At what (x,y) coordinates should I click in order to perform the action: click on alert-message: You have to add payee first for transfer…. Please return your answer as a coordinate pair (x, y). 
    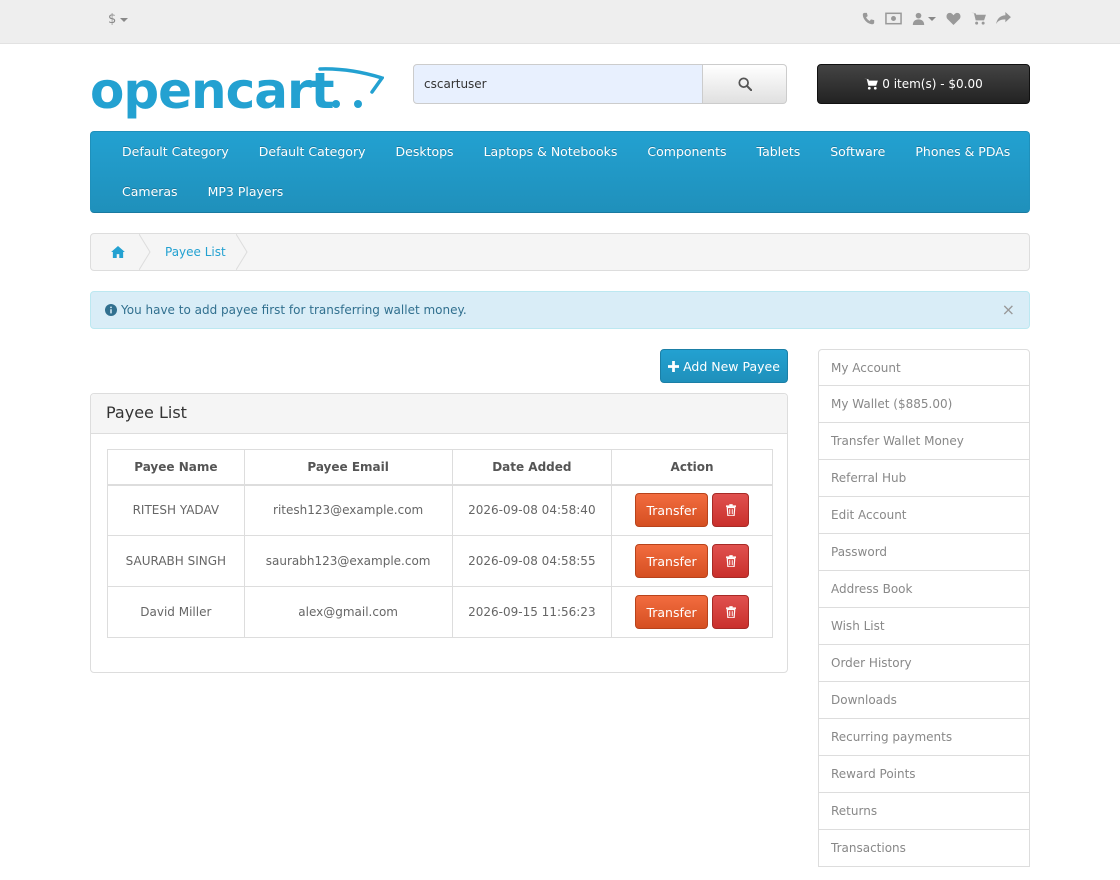
    Looking at the image, I should click on (294, 310).